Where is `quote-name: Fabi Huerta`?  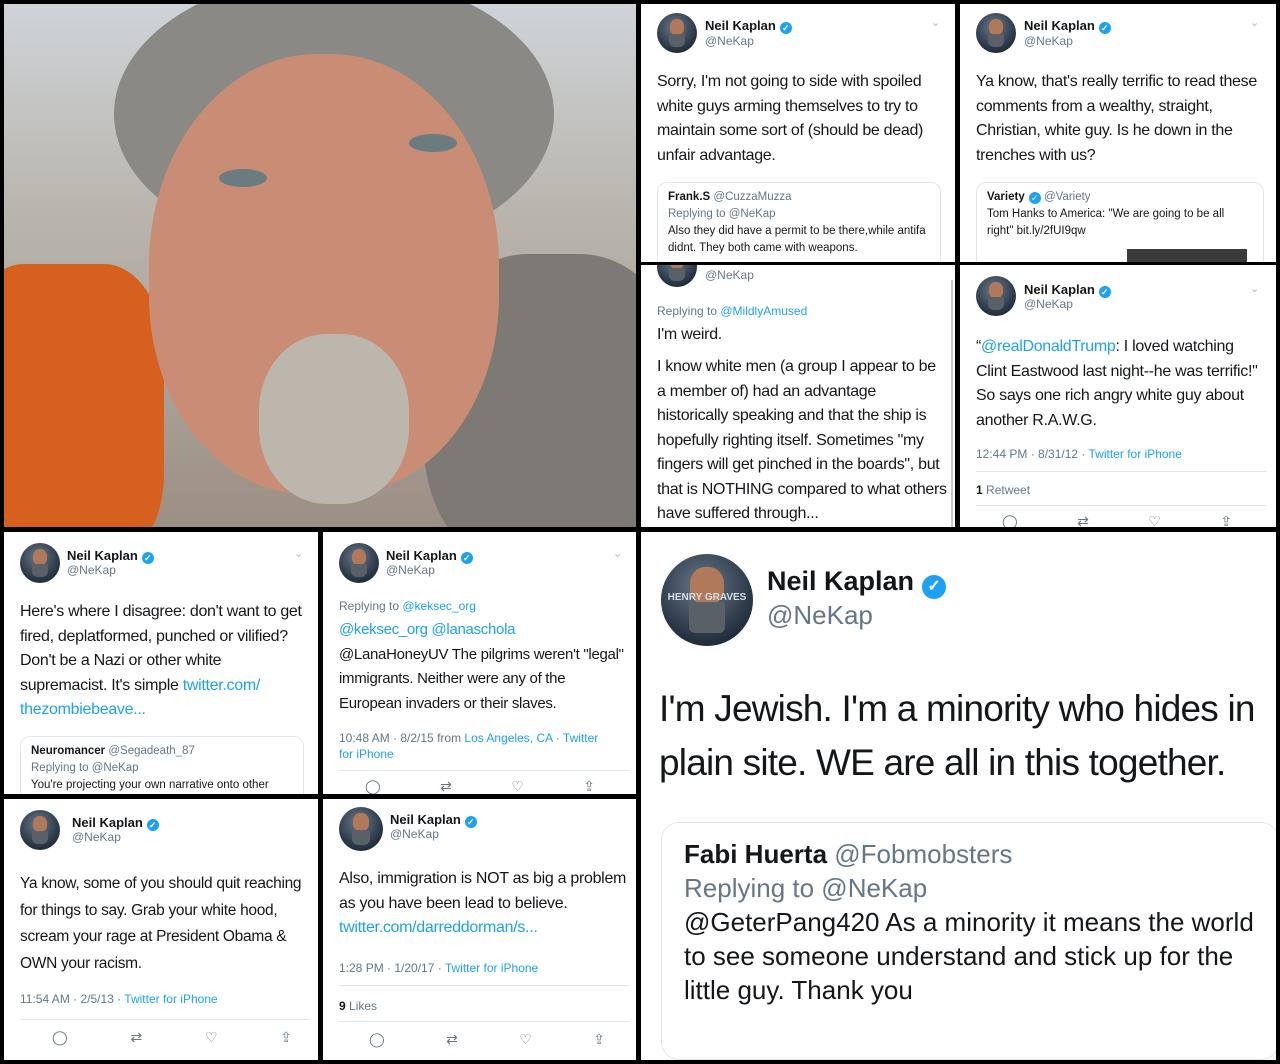 quote-name: Fabi Huerta is located at coordinates (756, 854).